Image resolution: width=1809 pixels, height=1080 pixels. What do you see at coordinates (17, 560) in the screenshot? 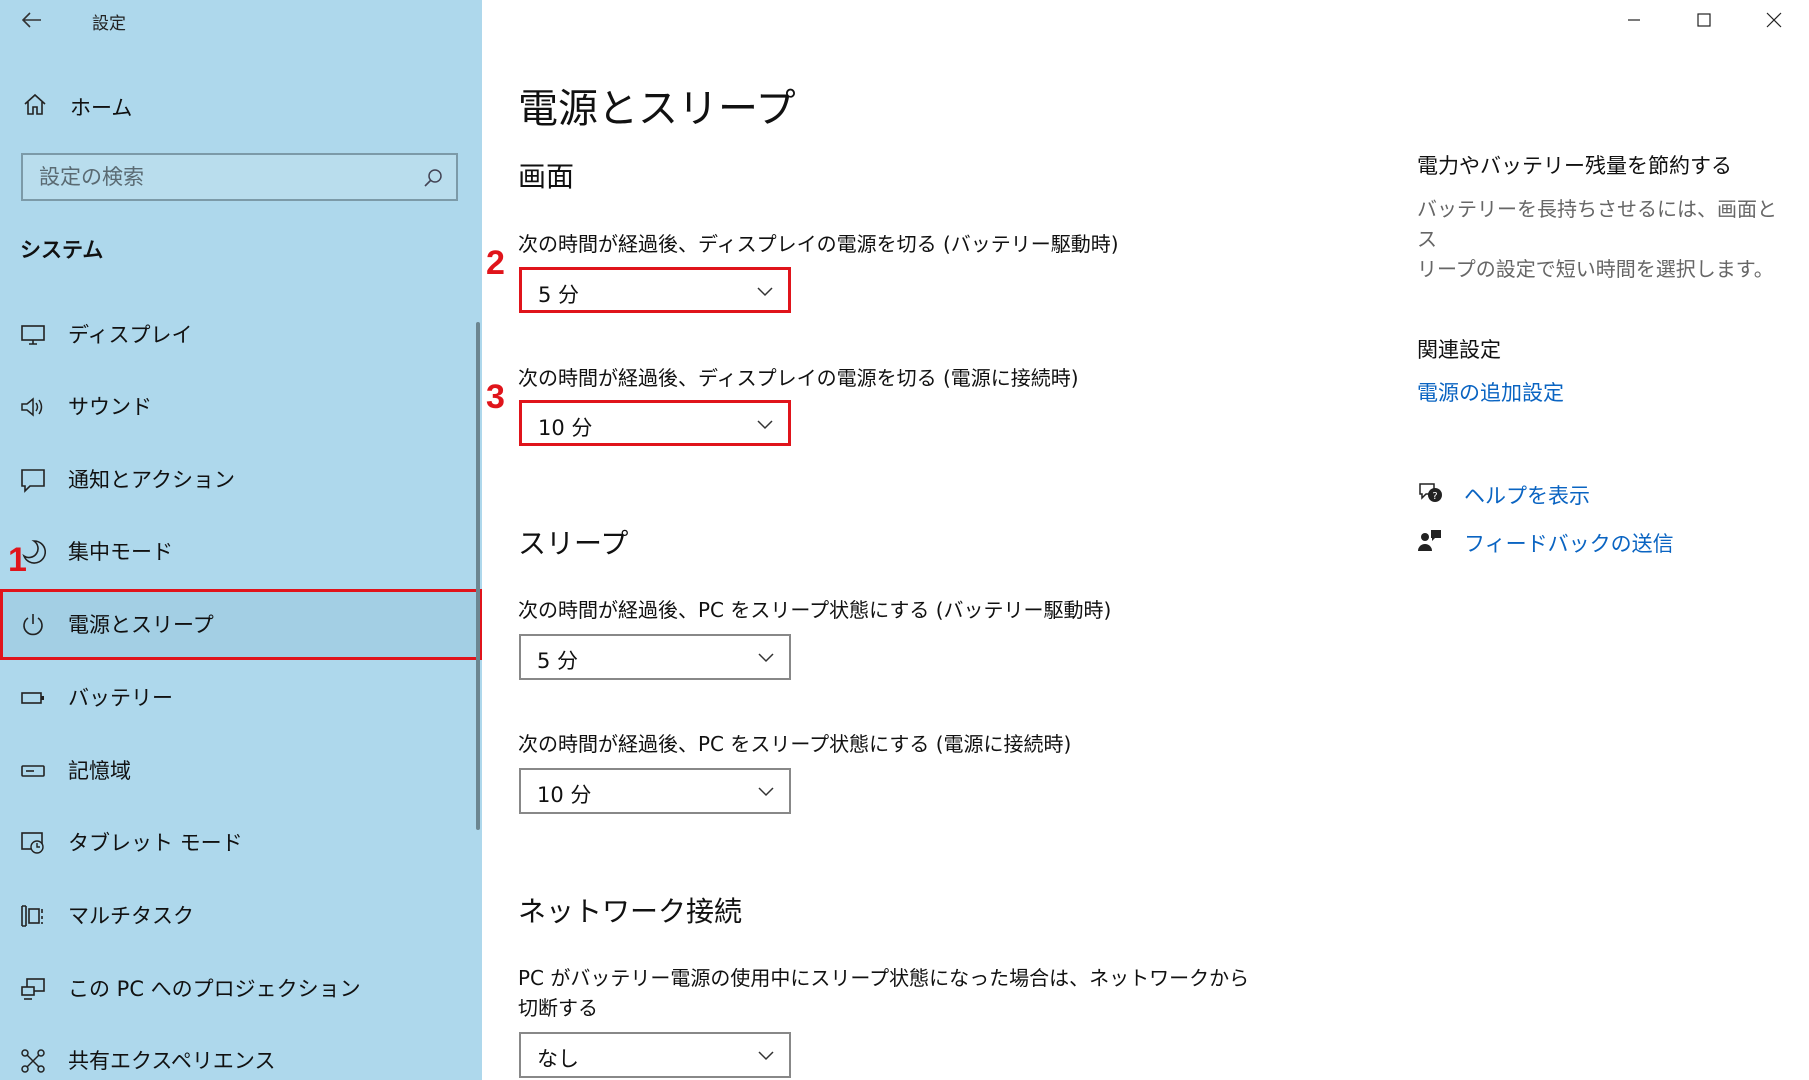
I see `annotation-marker-1: 1` at bounding box center [17, 560].